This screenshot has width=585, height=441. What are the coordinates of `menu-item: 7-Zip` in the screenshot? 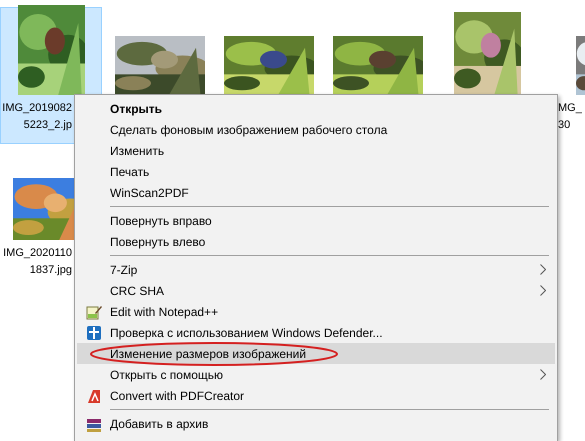 It's located at (316, 269).